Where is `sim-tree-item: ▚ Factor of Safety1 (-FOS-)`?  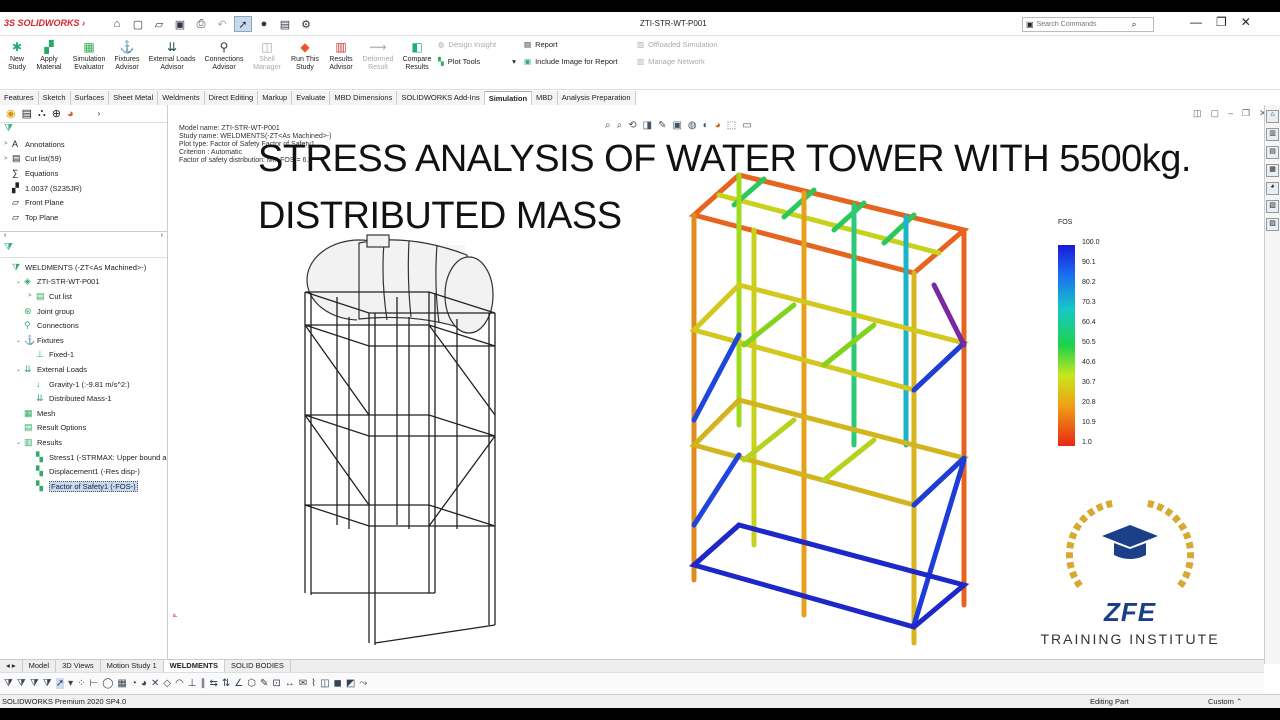 sim-tree-item: ▚ Factor of Safety1 (-FOS-) is located at coordinates (83, 486).